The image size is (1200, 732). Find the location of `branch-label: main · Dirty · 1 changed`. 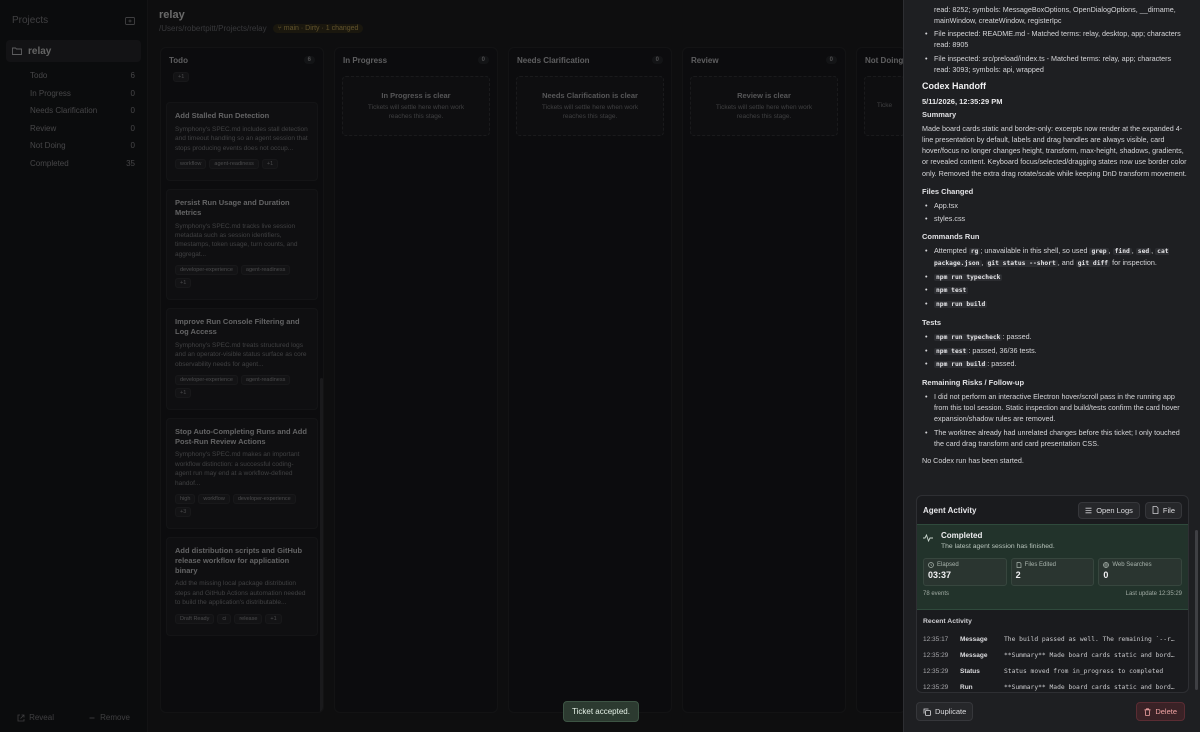

branch-label: main · Dirty · 1 changed is located at coordinates (321, 28).